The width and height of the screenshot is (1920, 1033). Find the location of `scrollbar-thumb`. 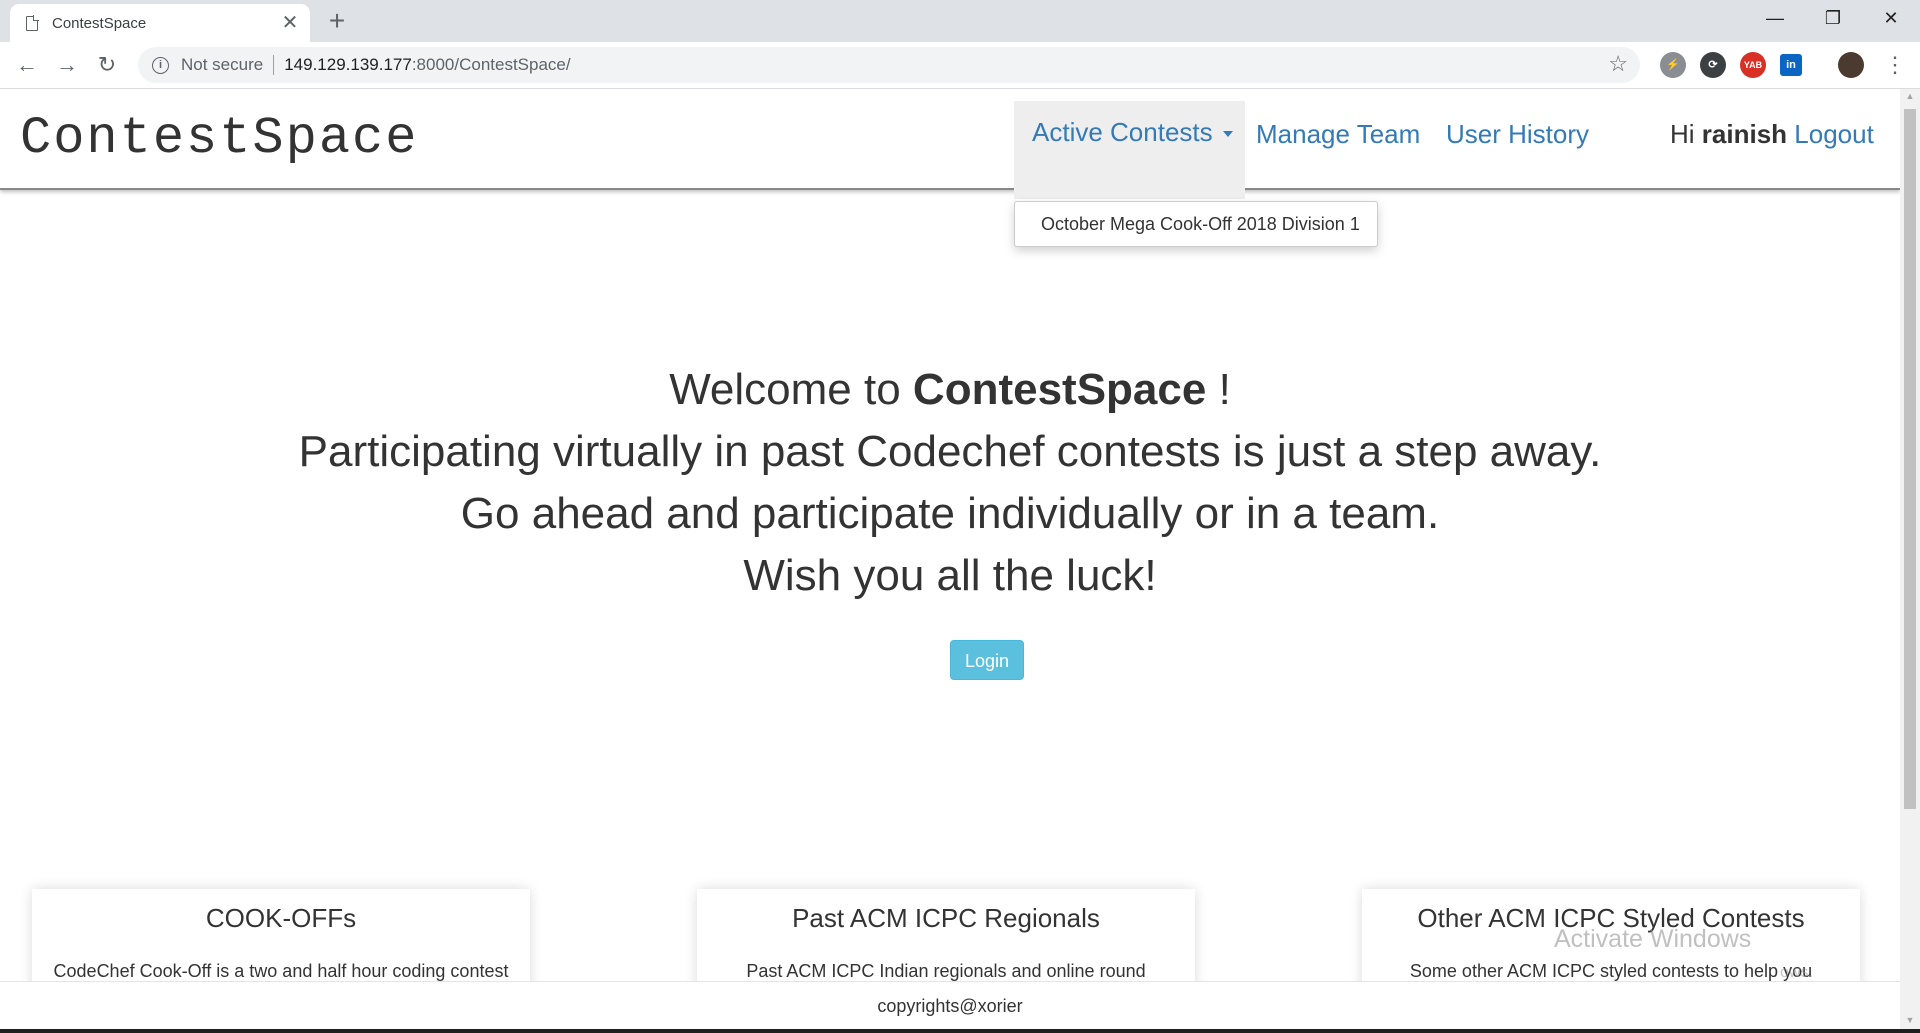

scrollbar-thumb is located at coordinates (1910, 459).